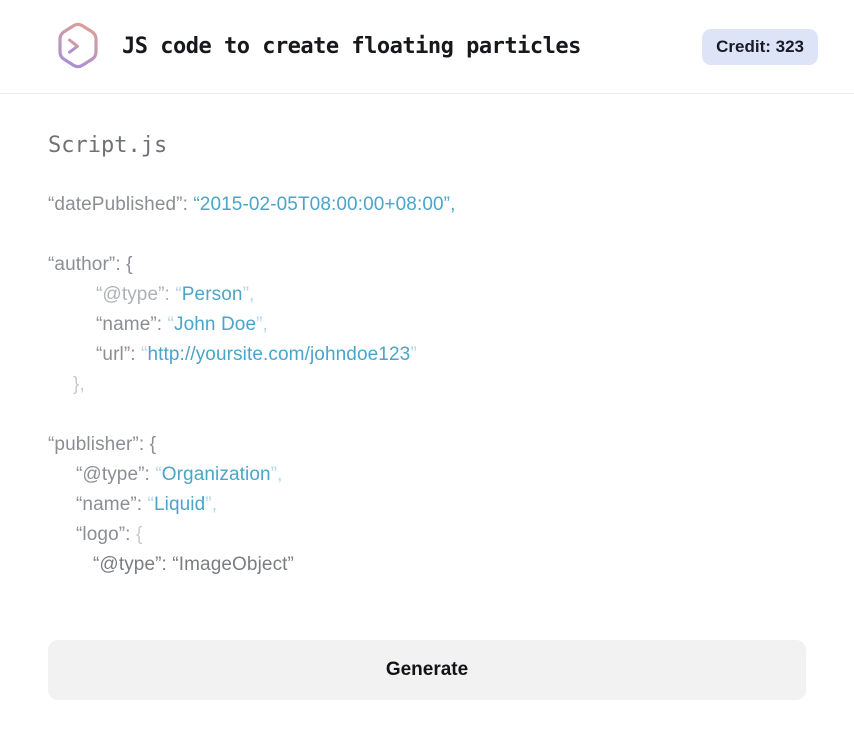 This screenshot has height=748, width=854. What do you see at coordinates (427, 565) in the screenshot?
I see `code-line: “@type”: “ImageObject”` at bounding box center [427, 565].